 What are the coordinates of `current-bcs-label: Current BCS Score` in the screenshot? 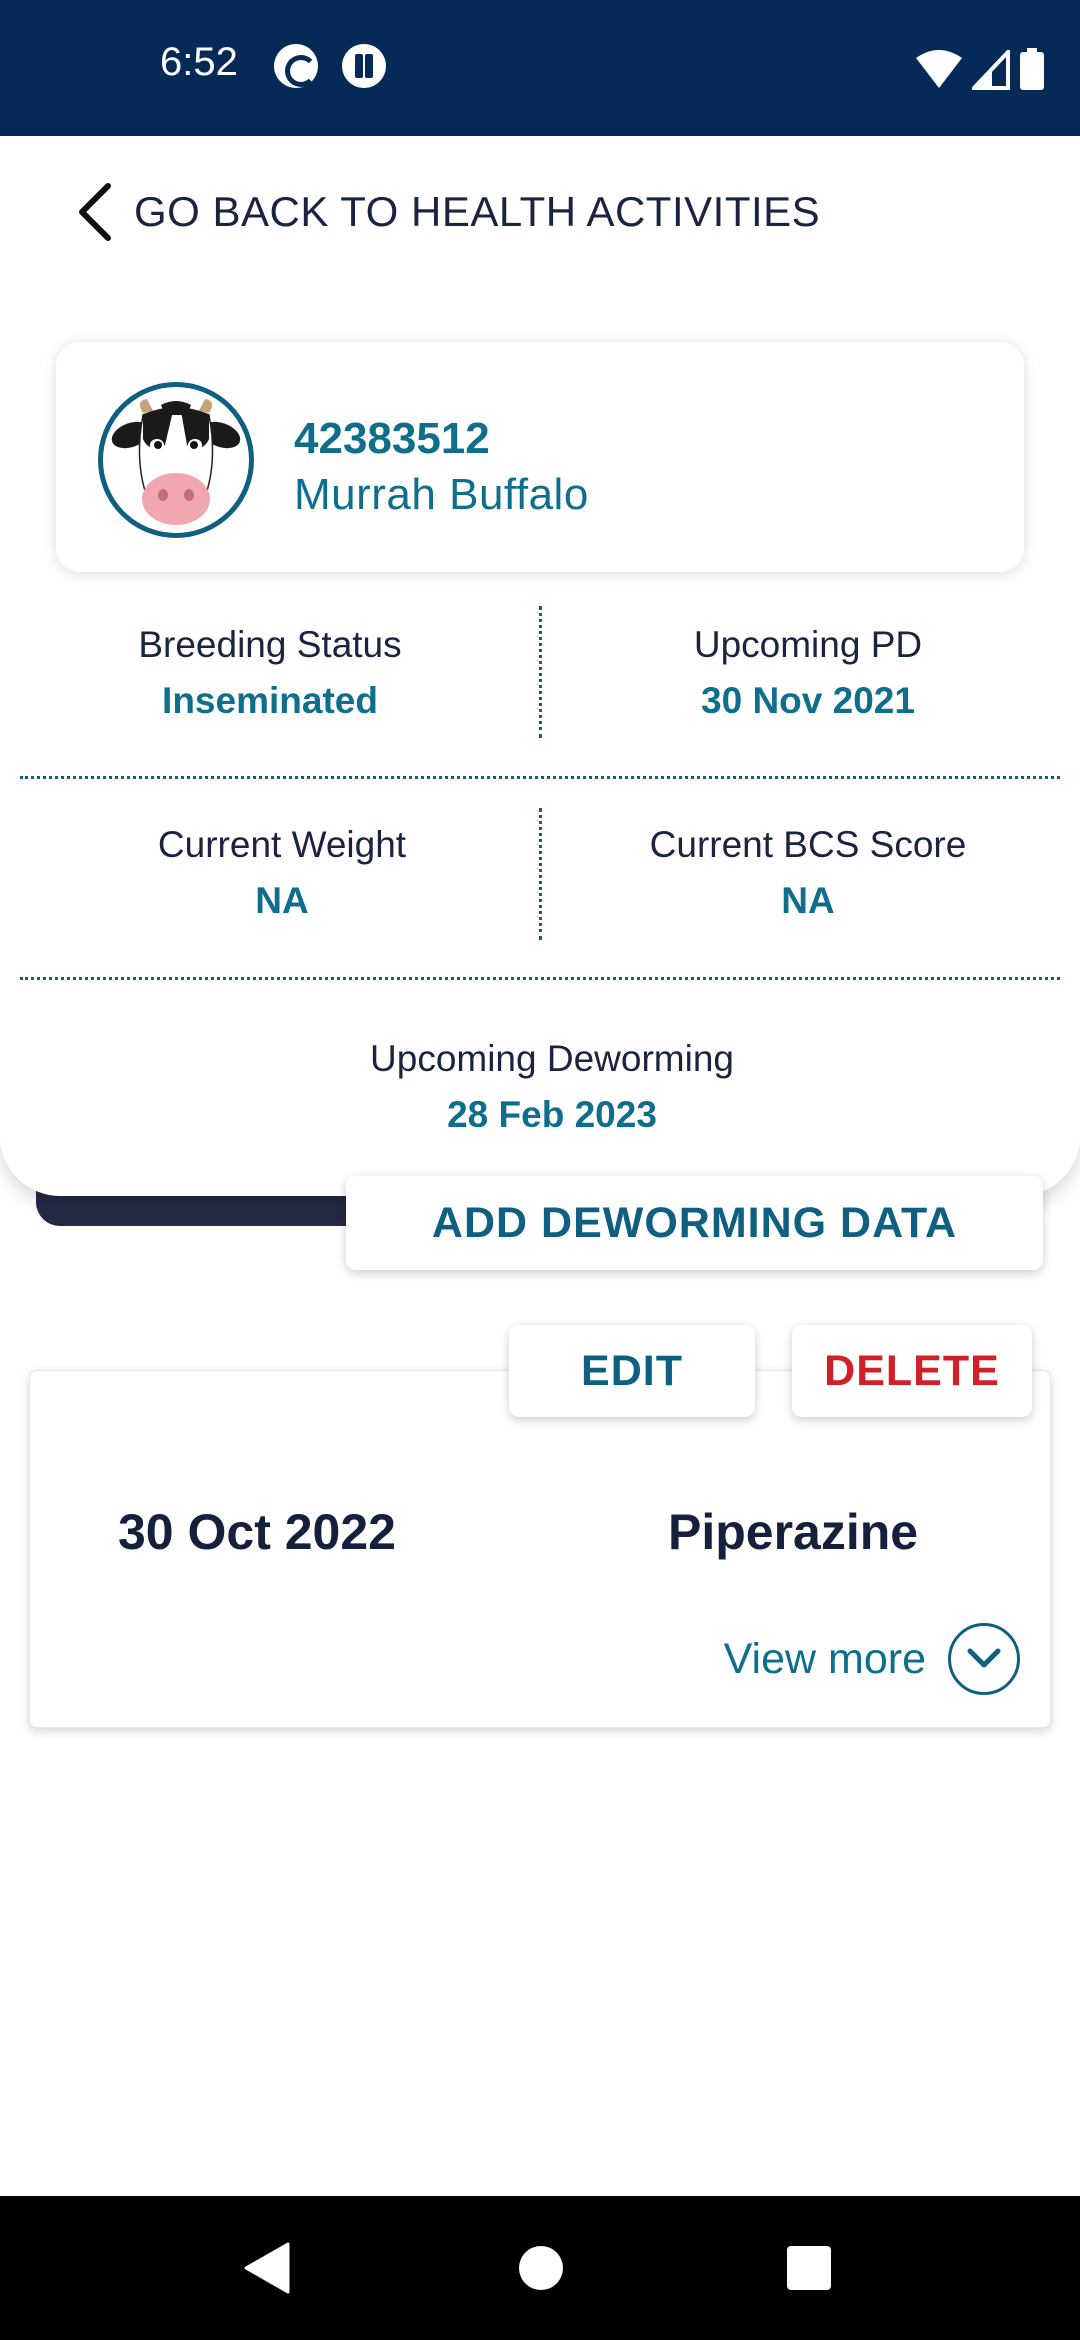 It's located at (808, 844).